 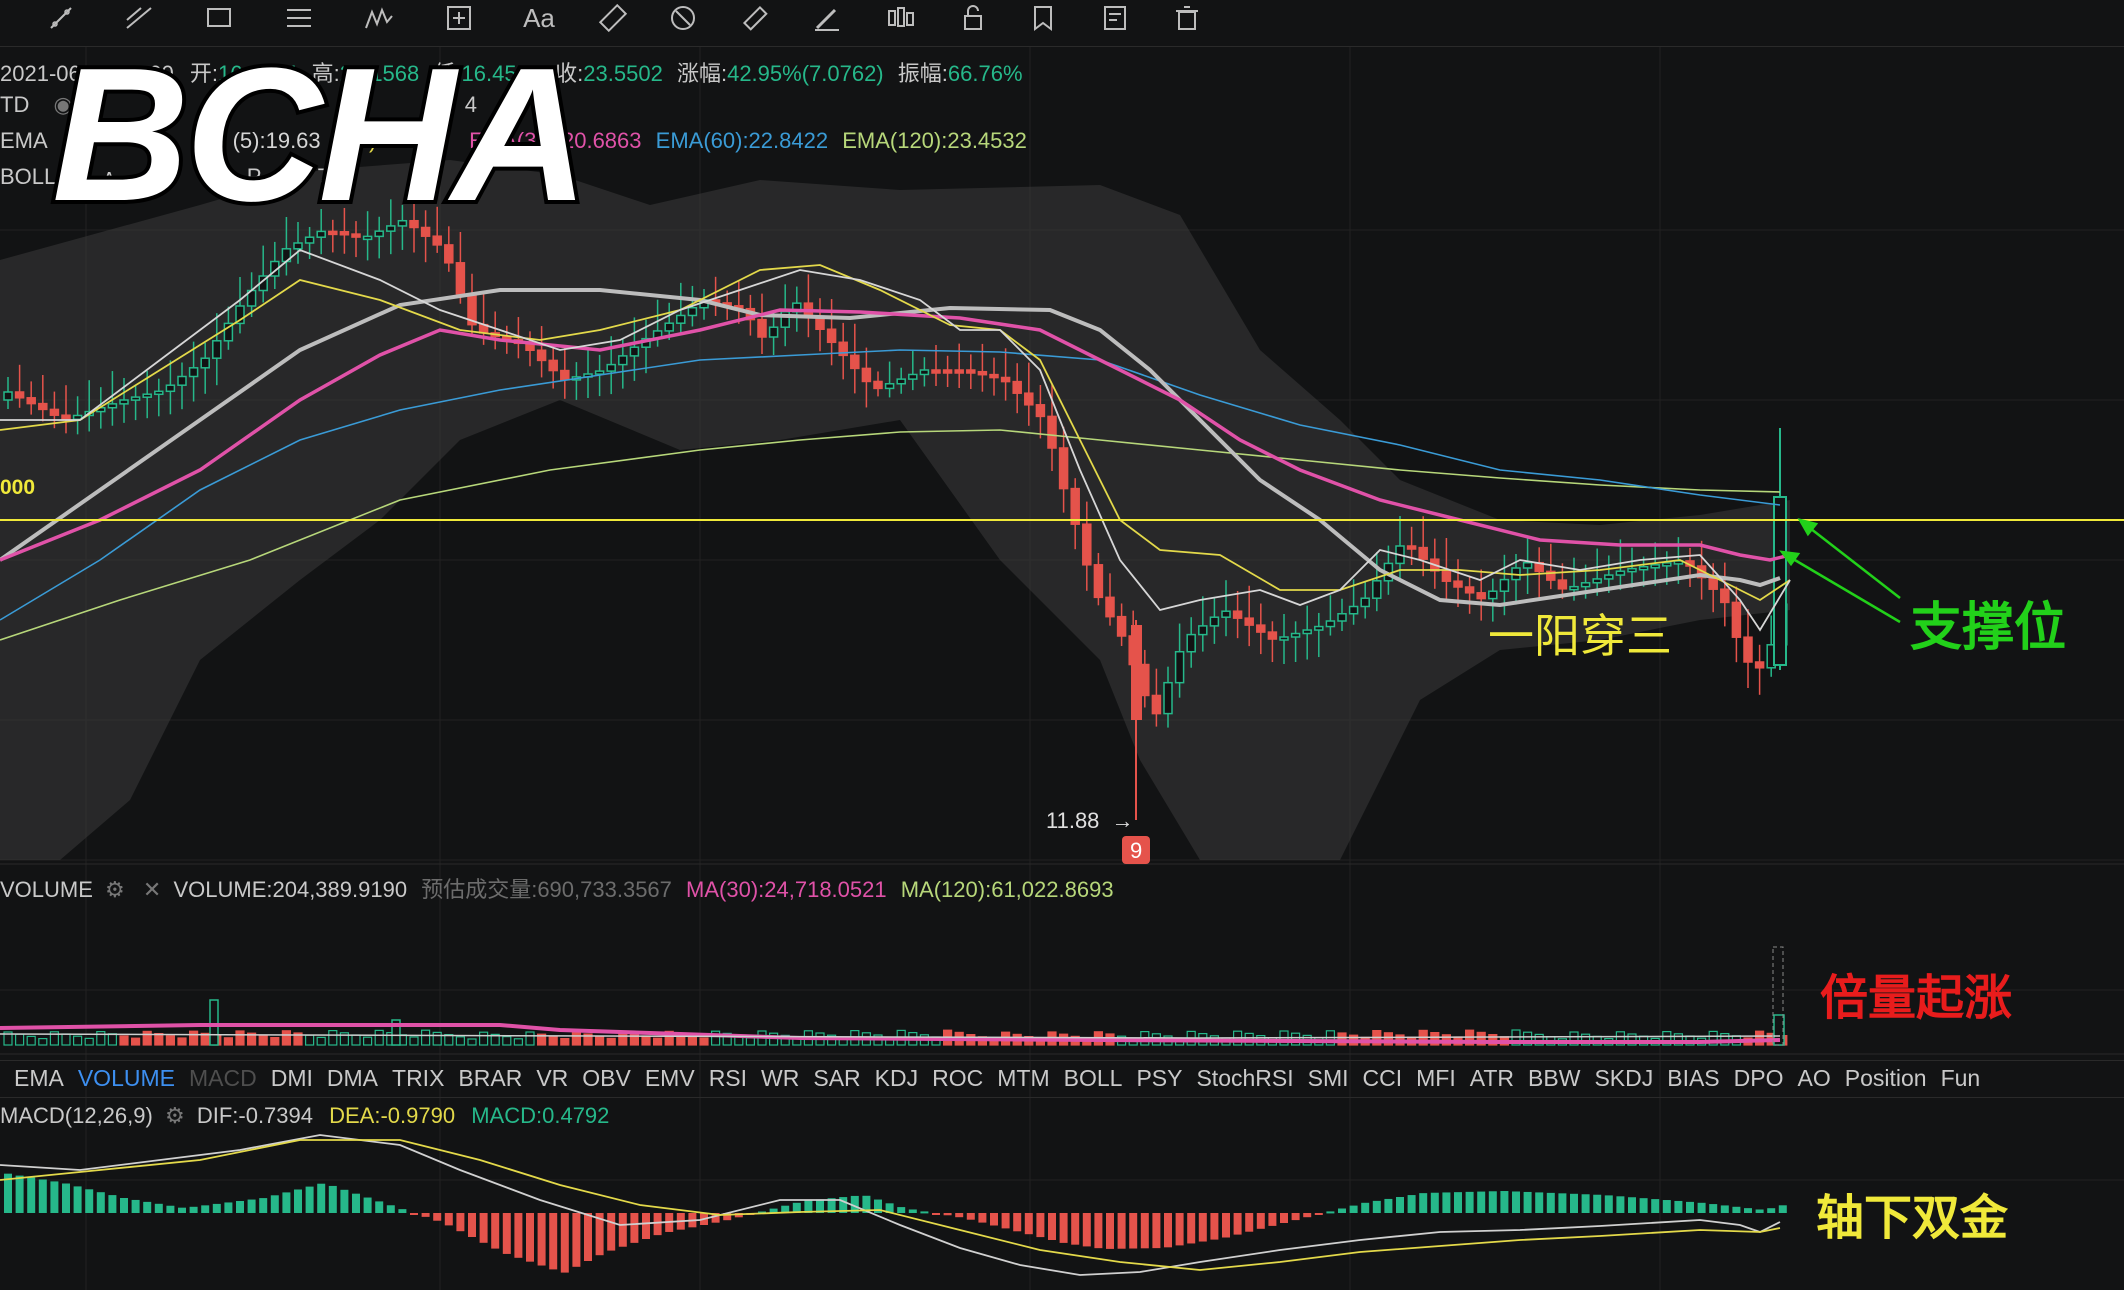 What do you see at coordinates (957, 1076) in the screenshot?
I see `tab-roc: ROC` at bounding box center [957, 1076].